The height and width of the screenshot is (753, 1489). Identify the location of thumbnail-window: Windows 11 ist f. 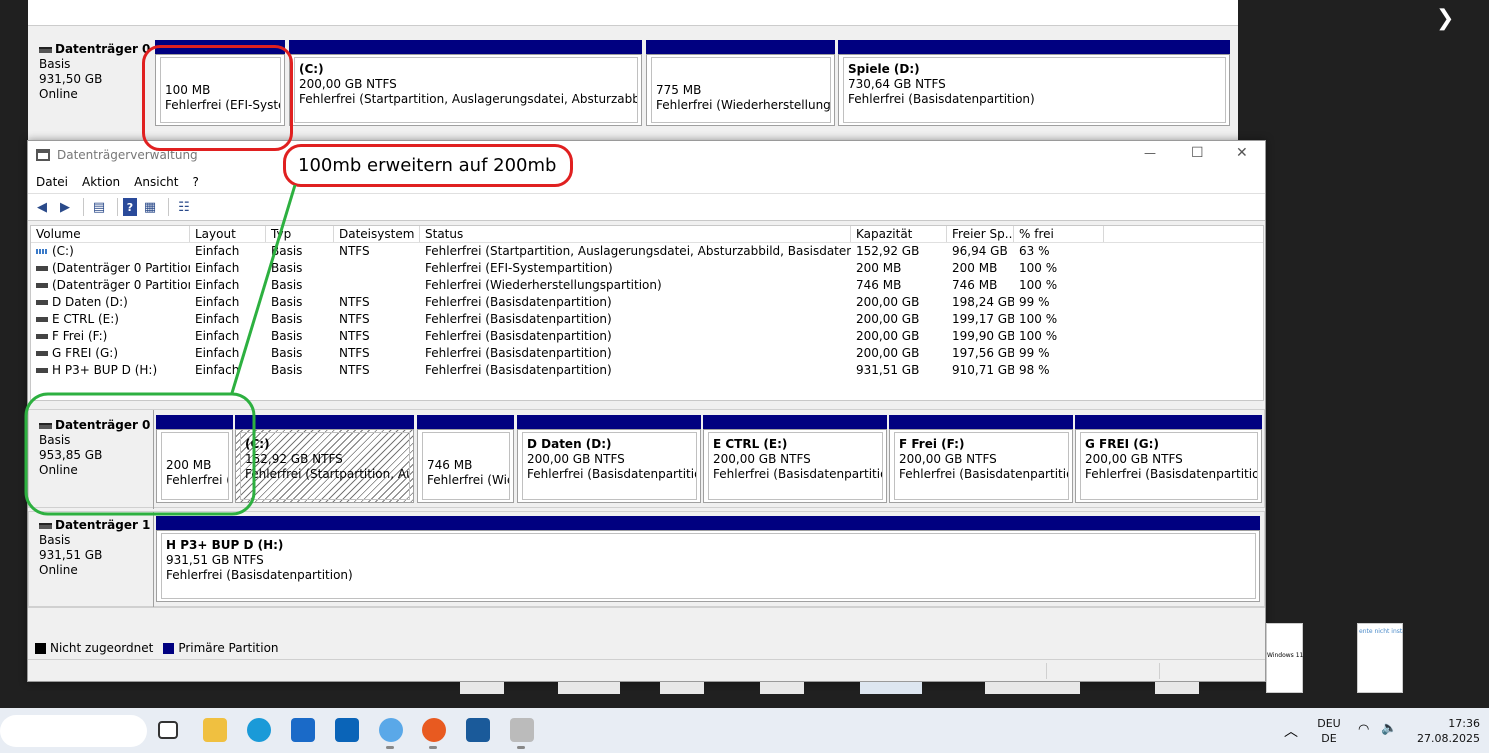
(1284, 658).